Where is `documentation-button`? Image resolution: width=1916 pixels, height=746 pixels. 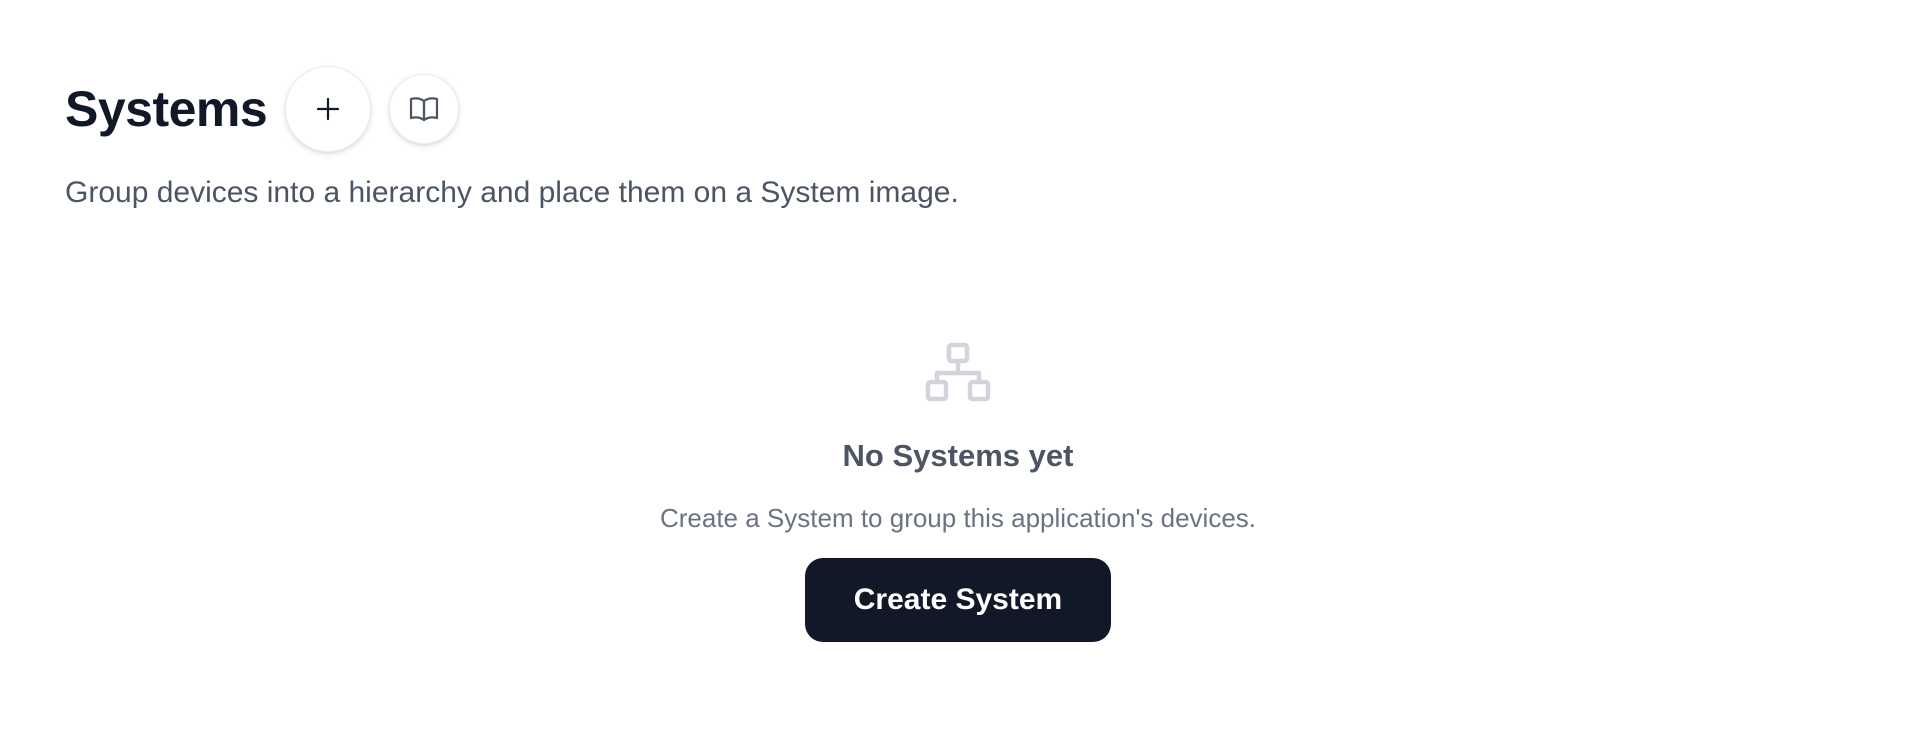
documentation-button is located at coordinates (424, 109).